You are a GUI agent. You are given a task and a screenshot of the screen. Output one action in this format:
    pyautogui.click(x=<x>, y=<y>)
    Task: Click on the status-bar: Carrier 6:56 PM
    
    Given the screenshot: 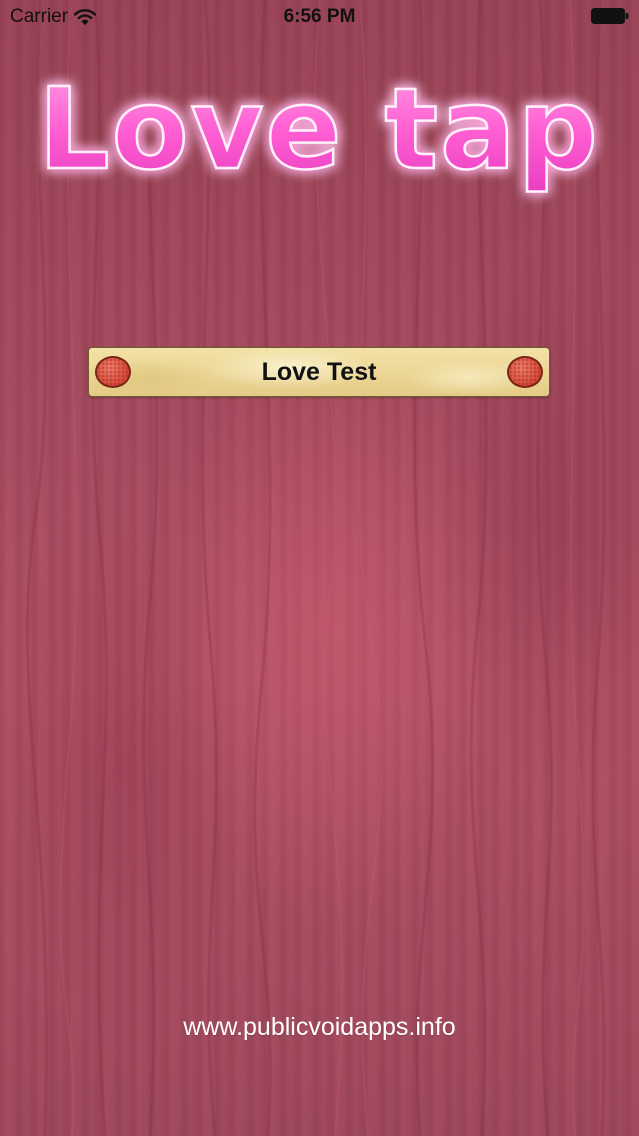 What is the action you would take?
    pyautogui.click(x=319, y=17)
    